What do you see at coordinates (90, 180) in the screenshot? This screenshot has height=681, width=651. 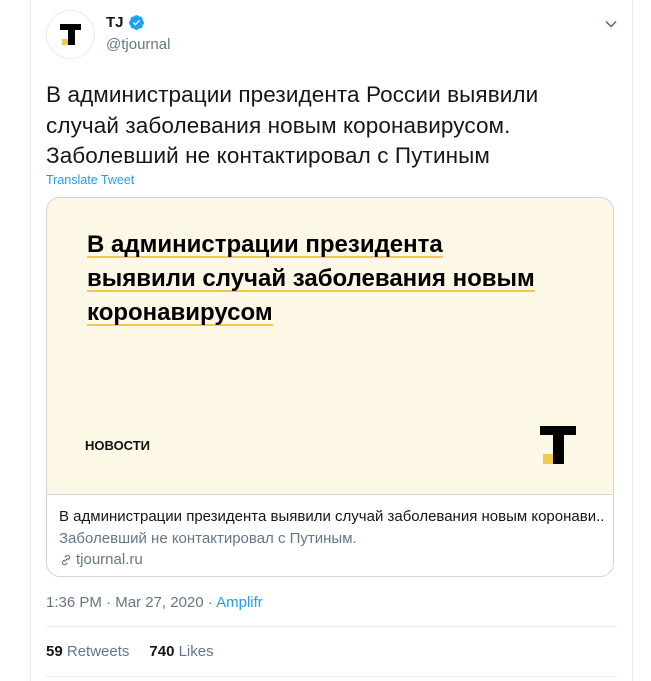 I see `translate-tweet-link: Translate Tweet` at bounding box center [90, 180].